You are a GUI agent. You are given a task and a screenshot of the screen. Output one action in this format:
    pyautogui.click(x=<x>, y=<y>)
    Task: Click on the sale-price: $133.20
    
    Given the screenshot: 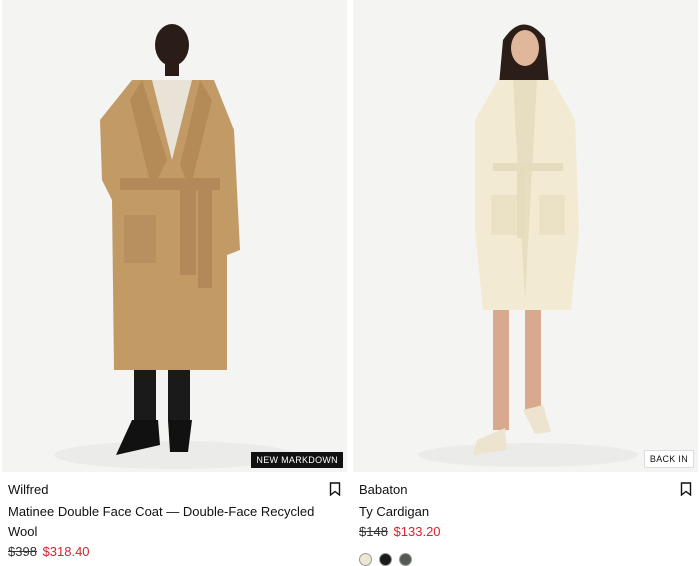 What is the action you would take?
    pyautogui.click(x=417, y=531)
    